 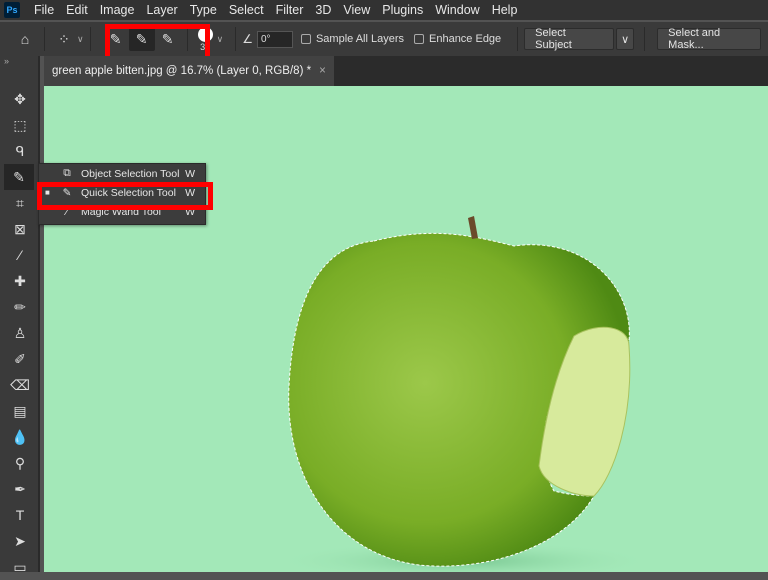 What do you see at coordinates (205, 46) in the screenshot?
I see `brush-size: 30` at bounding box center [205, 46].